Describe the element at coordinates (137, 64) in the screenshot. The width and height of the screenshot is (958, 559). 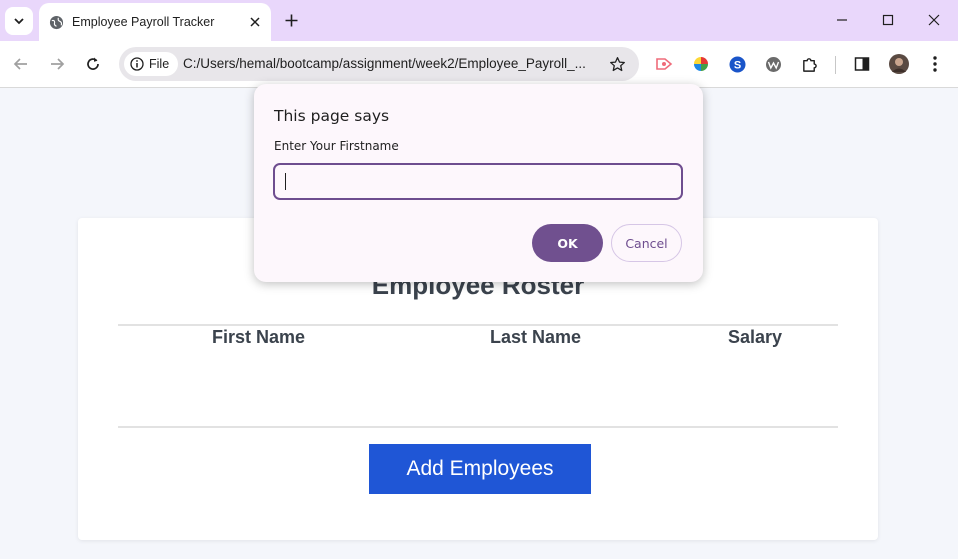
I see `info-icon` at that location.